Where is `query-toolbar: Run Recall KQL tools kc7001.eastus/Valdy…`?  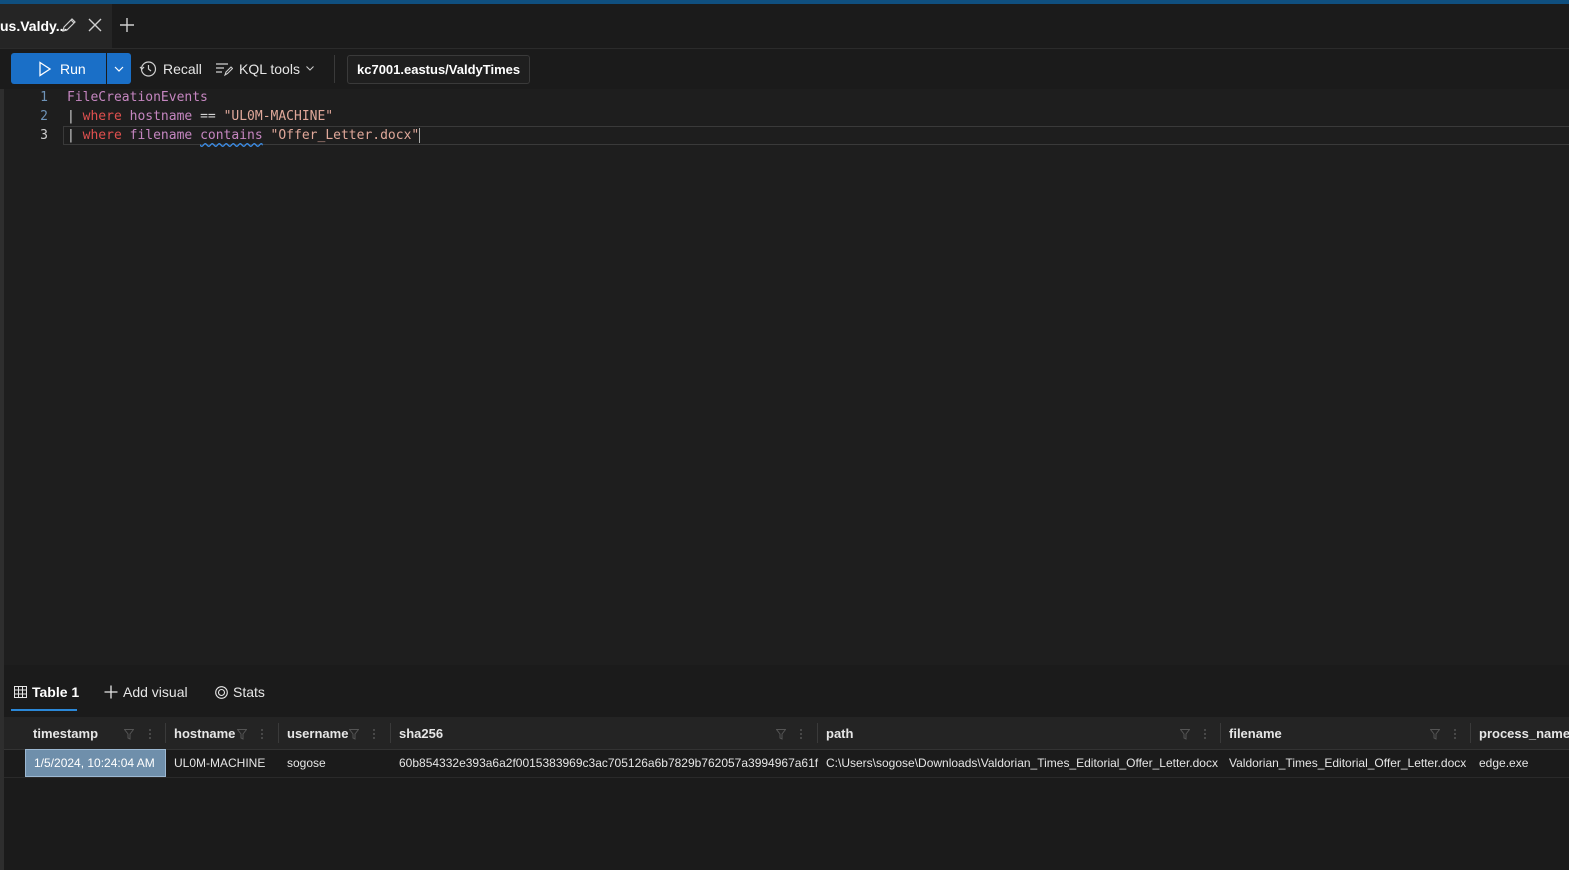
query-toolbar: Run Recall KQL tools kc7001.eastus/Valdy… is located at coordinates (784, 69).